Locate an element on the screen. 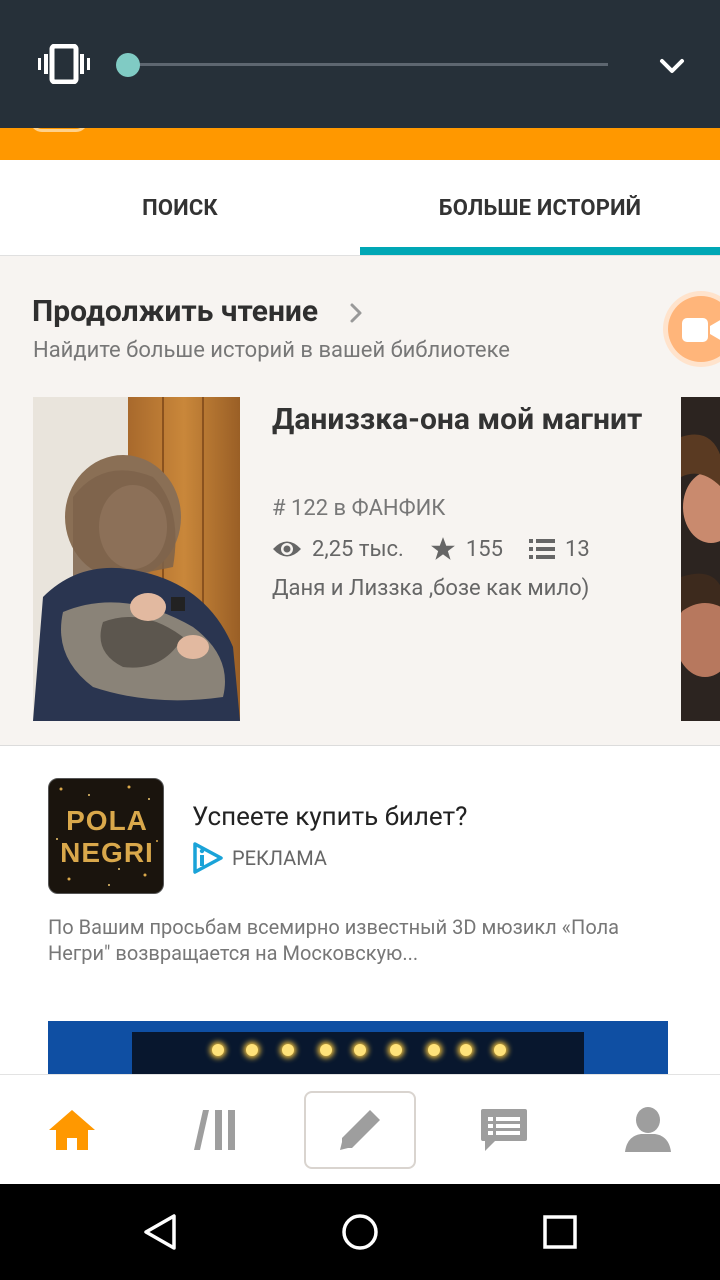 This screenshot has height=1280, width=720. message-icon is located at coordinates (504, 1130).